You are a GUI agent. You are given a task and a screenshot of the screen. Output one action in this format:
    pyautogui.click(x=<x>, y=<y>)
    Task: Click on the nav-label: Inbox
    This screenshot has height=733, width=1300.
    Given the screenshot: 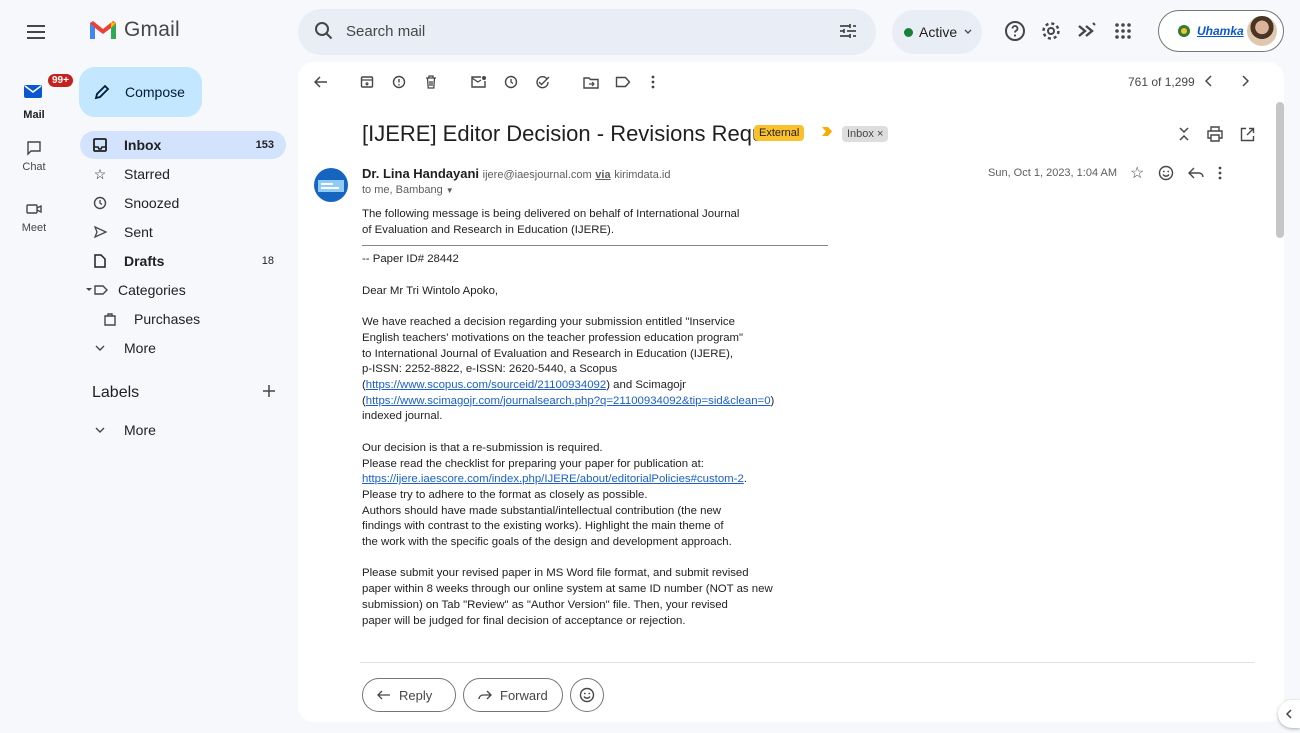 What is the action you would take?
    pyautogui.click(x=143, y=145)
    